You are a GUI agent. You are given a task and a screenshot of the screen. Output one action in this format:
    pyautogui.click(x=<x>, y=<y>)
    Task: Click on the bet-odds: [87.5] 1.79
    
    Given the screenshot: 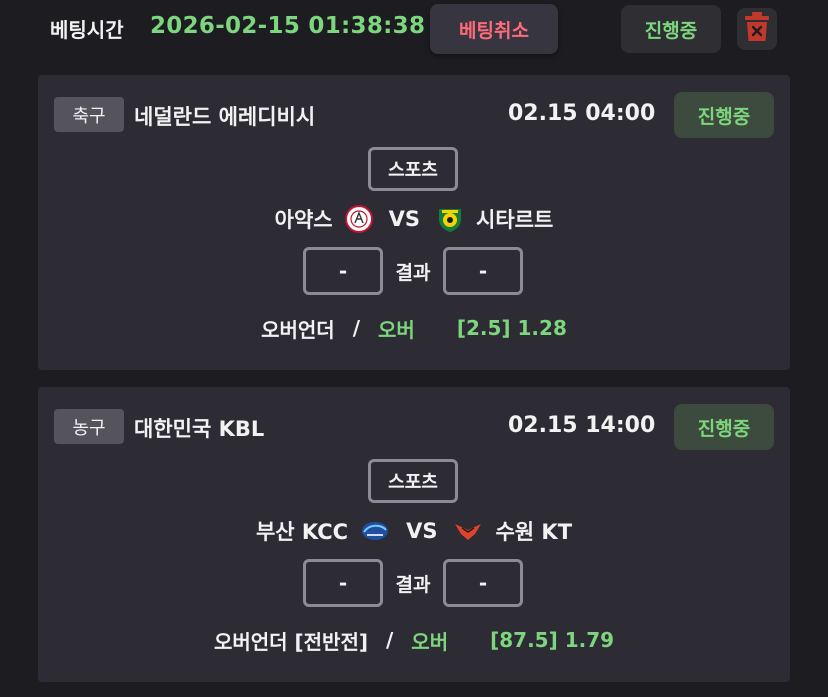 What is the action you would take?
    pyautogui.click(x=552, y=640)
    